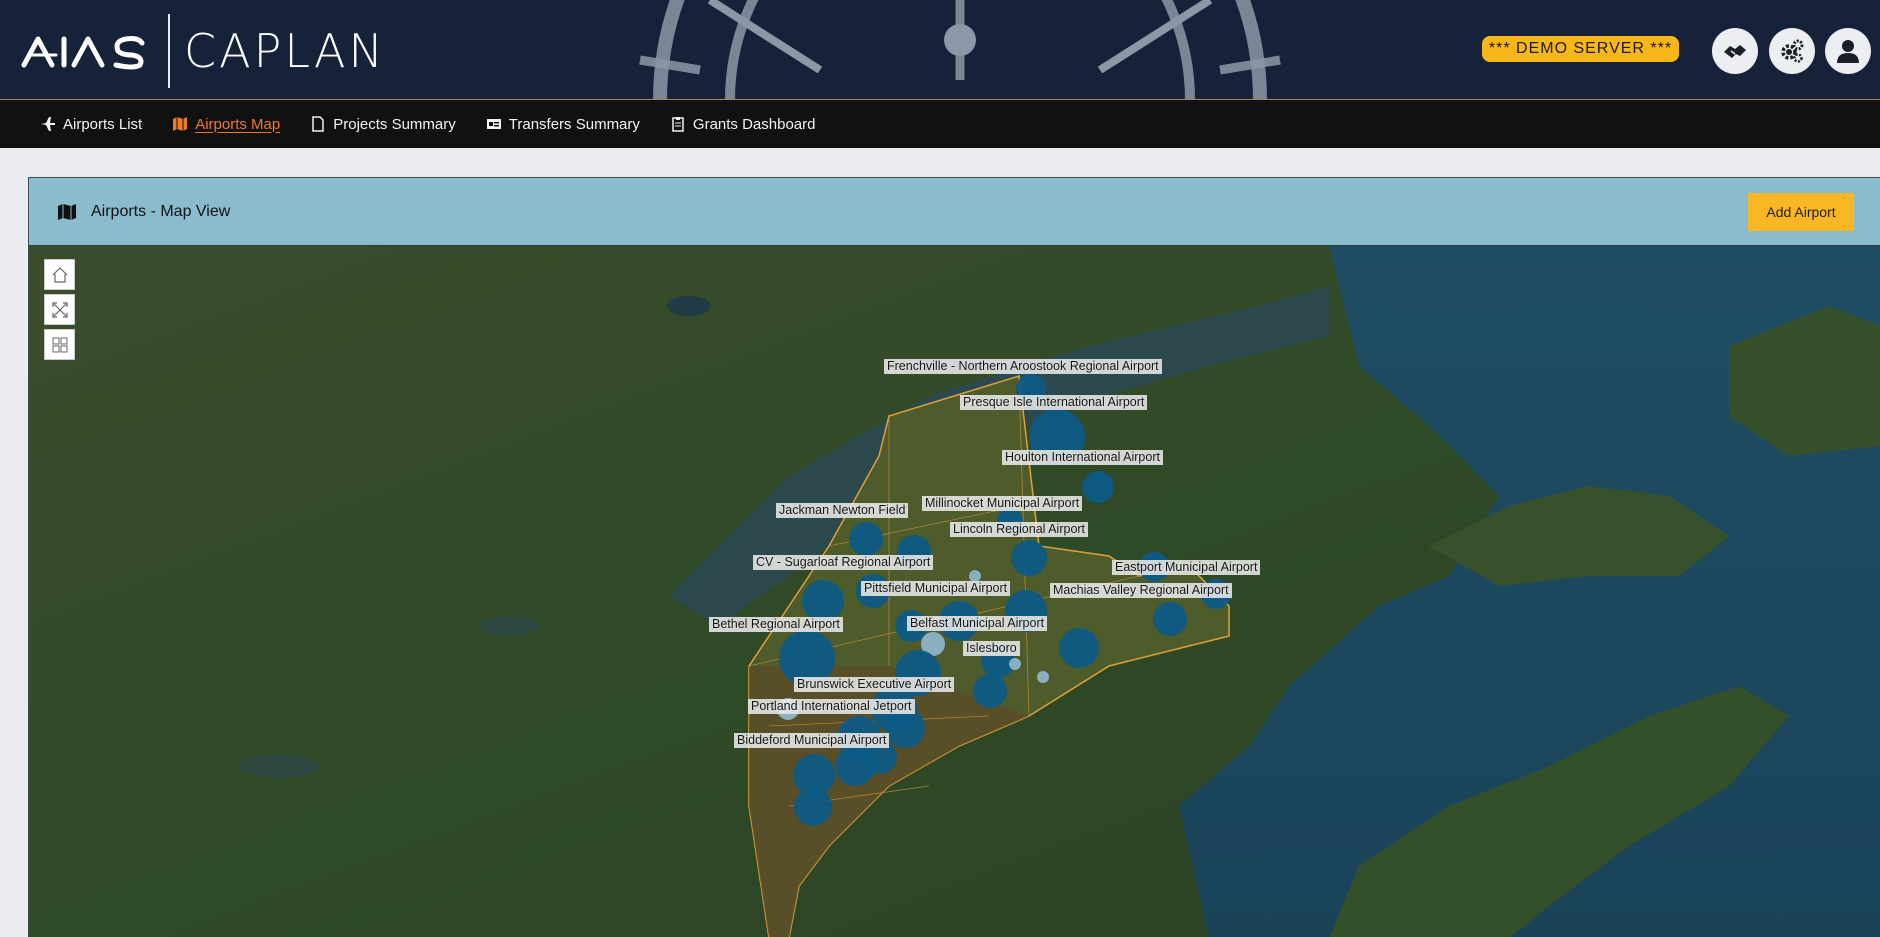 The height and width of the screenshot is (937, 1880). What do you see at coordinates (318, 124) in the screenshot?
I see `document-icon` at bounding box center [318, 124].